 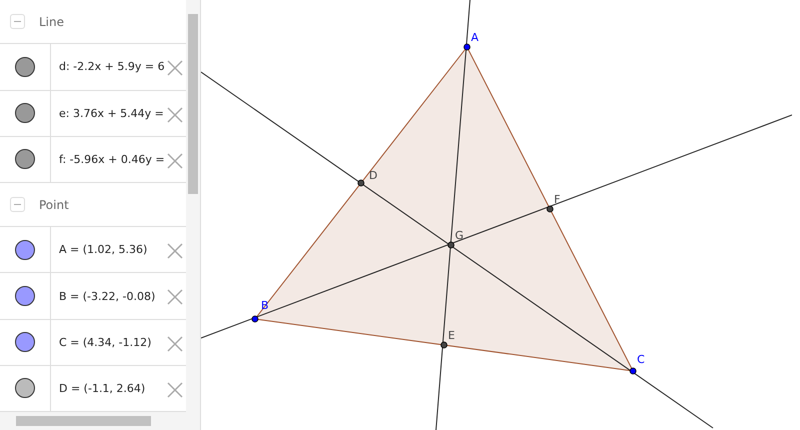 What do you see at coordinates (54, 205) in the screenshot?
I see `group-title: Point` at bounding box center [54, 205].